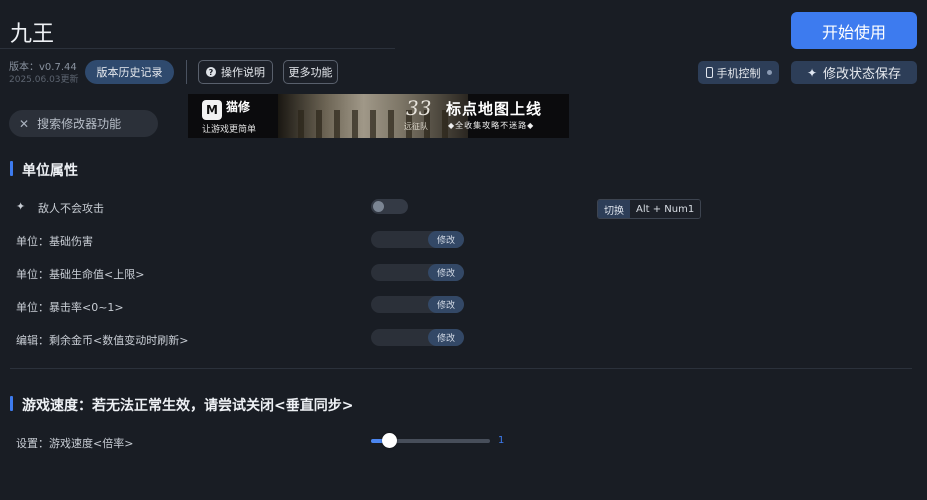  Describe the element at coordinates (769, 72) in the screenshot. I see `status-dot-icon` at that location.